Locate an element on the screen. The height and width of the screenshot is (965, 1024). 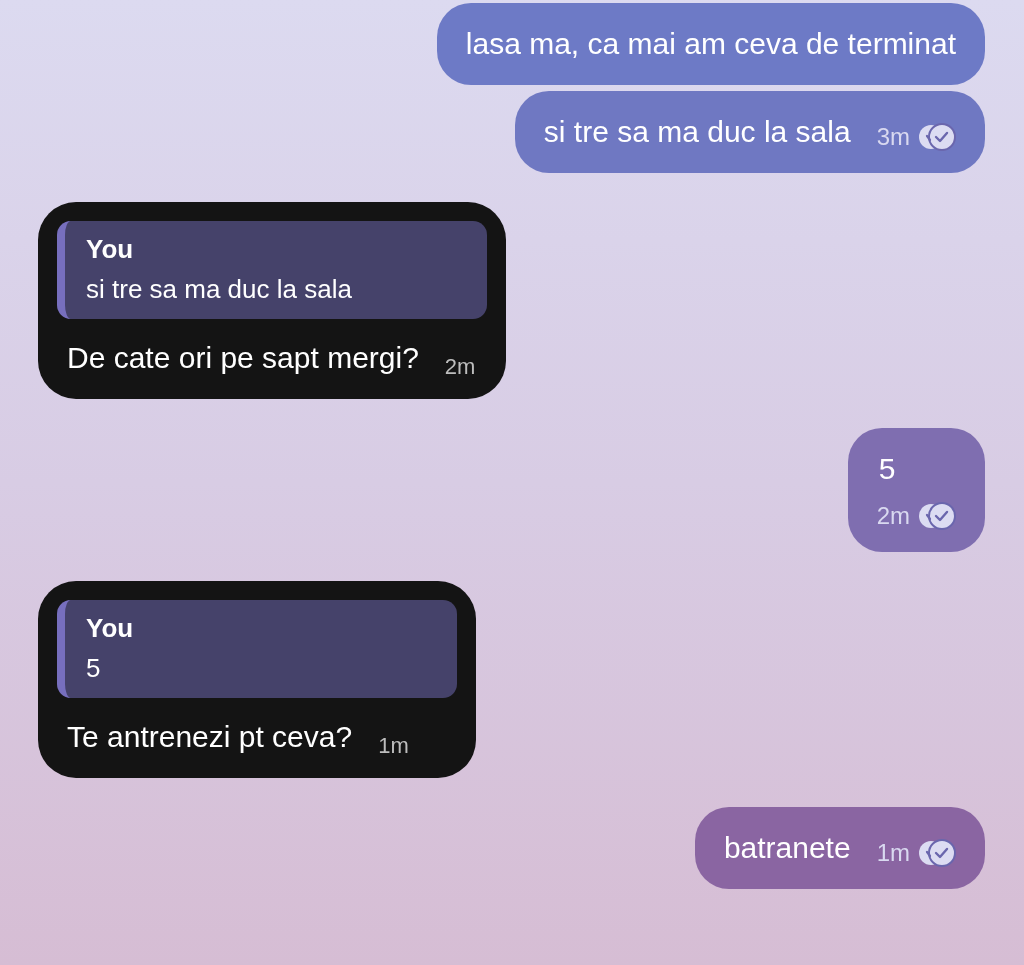
message-time: 3m is located at coordinates (893, 137).